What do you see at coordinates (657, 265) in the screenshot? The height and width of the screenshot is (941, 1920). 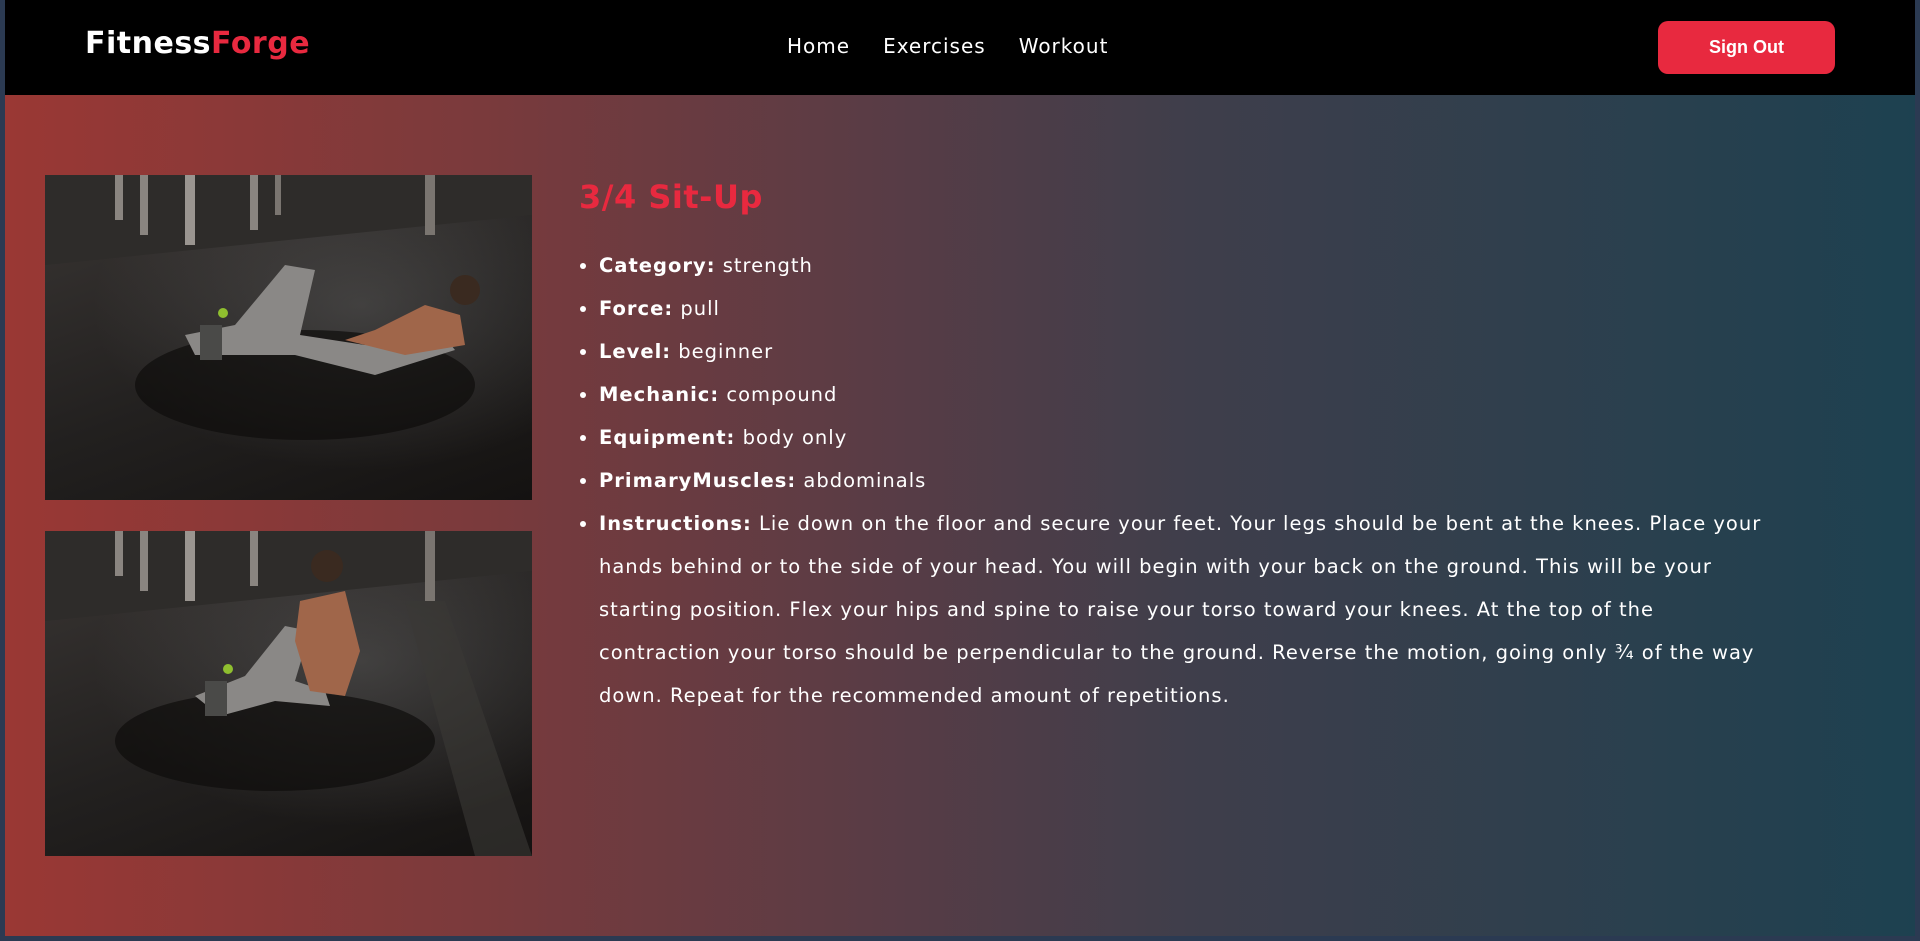 I see `attr-category-label: Category:` at bounding box center [657, 265].